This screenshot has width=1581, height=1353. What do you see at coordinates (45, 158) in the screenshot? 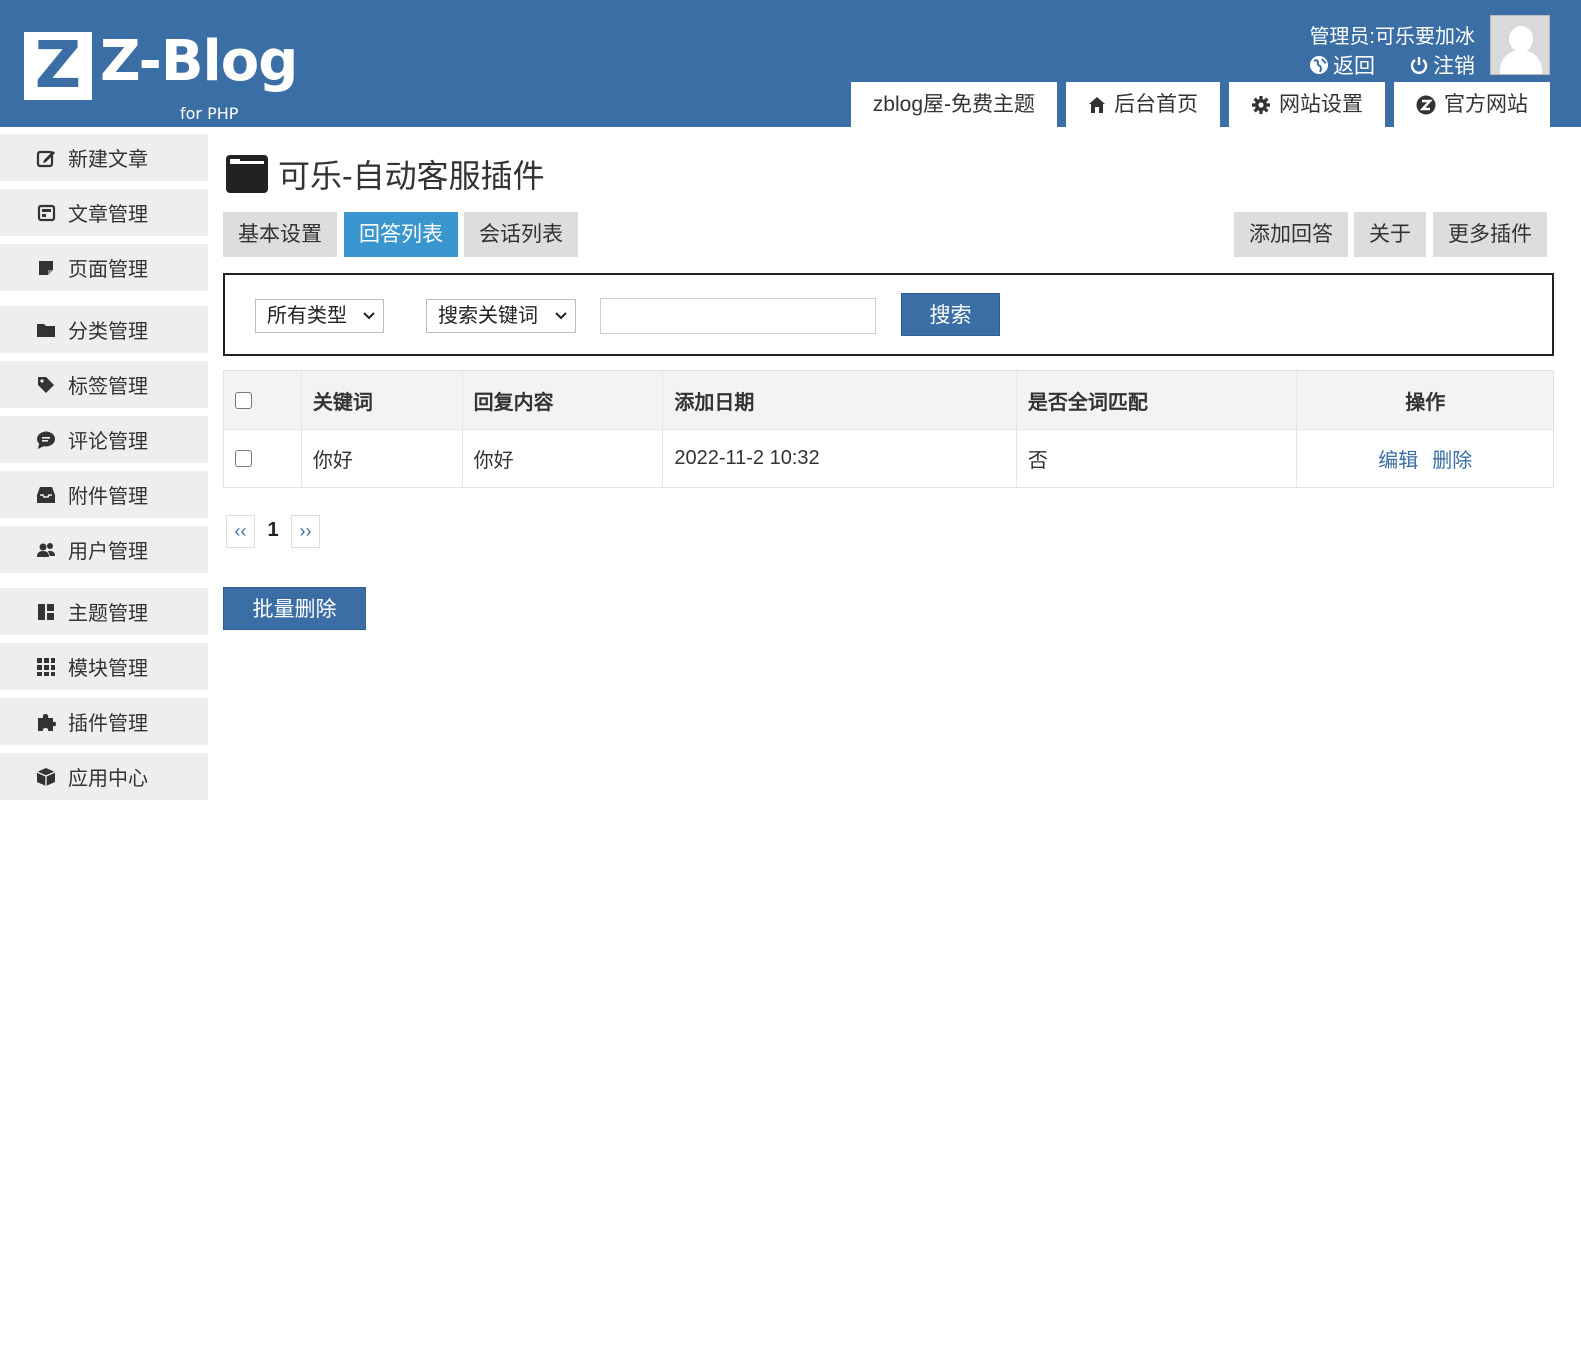
I see `edit-icon` at bounding box center [45, 158].